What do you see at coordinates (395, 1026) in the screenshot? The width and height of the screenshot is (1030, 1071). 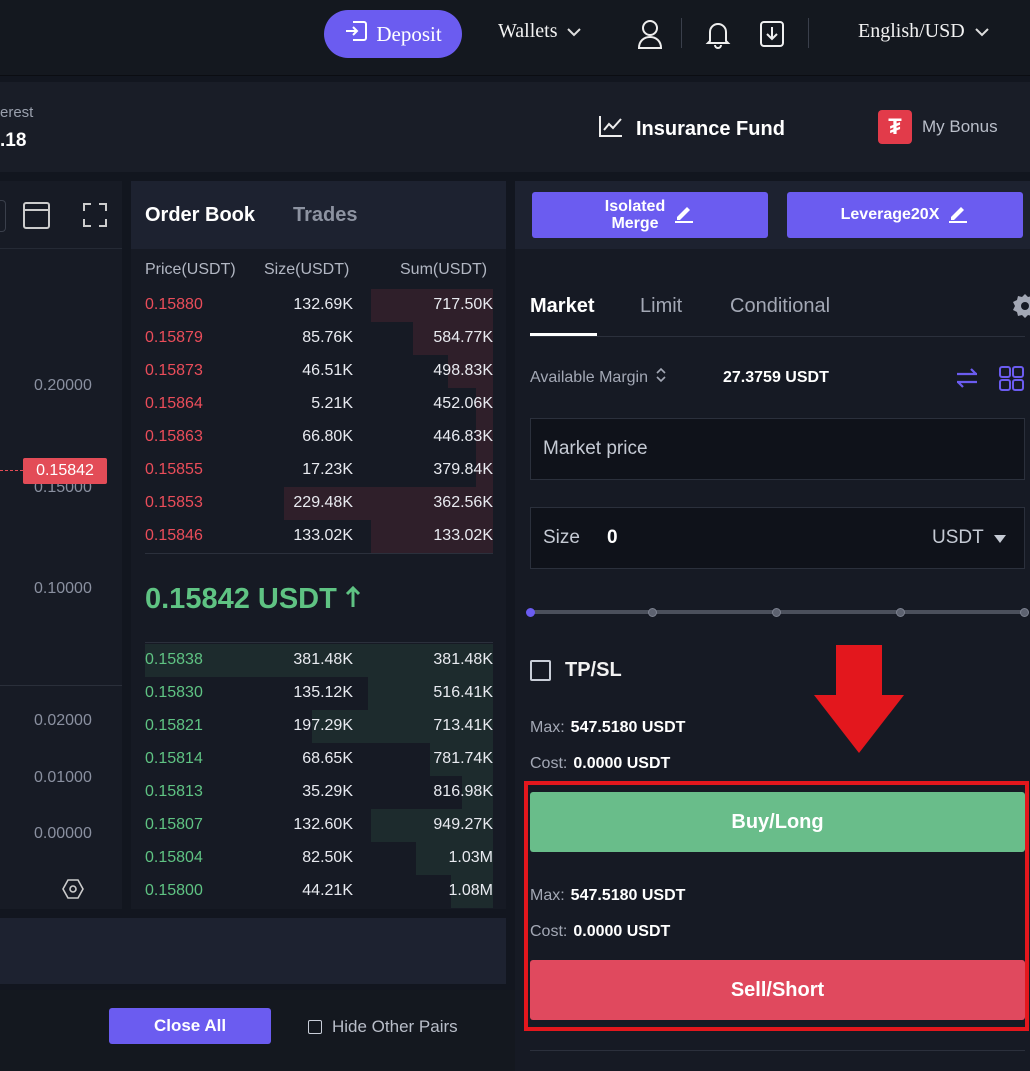 I see `hide-other-pairs-label: Hide Other Pairs` at bounding box center [395, 1026].